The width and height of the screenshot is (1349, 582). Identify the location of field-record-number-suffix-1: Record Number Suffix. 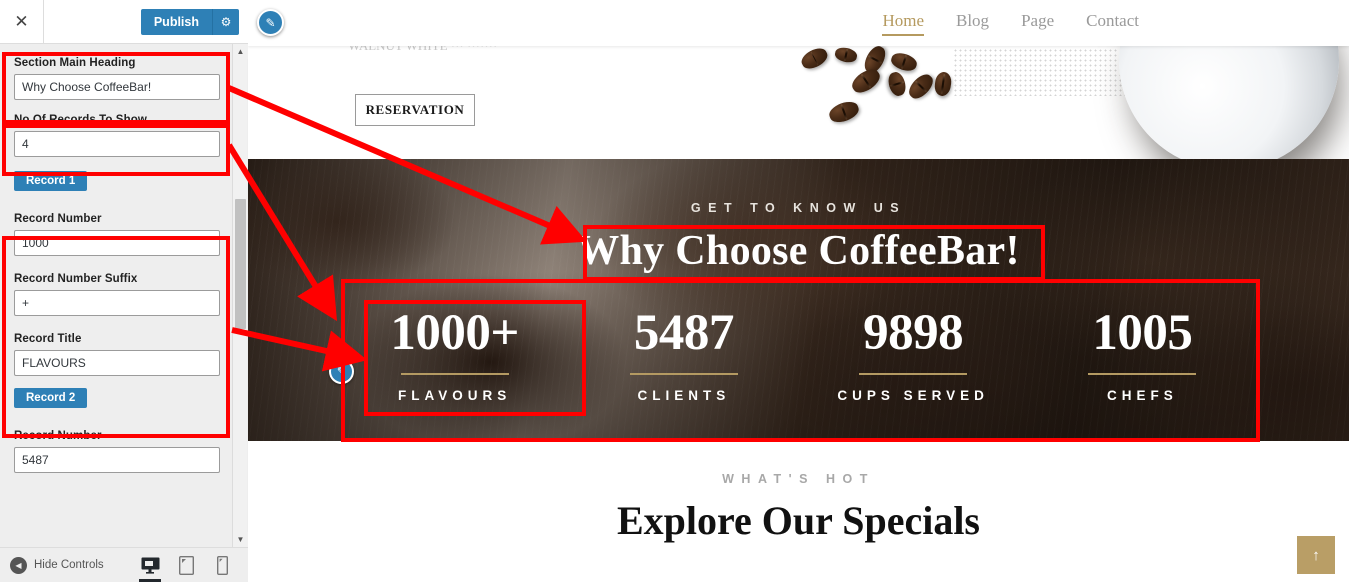
(117, 294).